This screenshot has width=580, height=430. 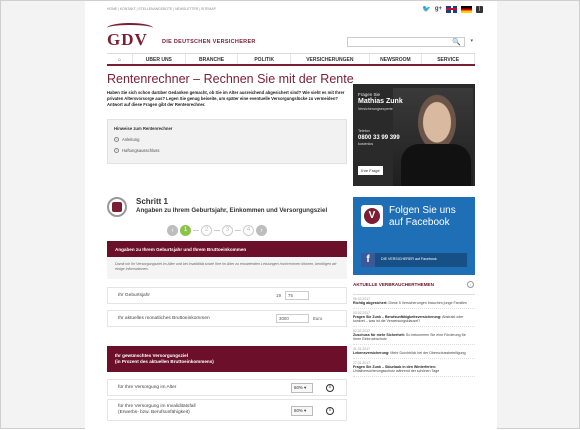 What do you see at coordinates (375, 109) in the screenshot?
I see `promo-role: Versicherungsexperte` at bounding box center [375, 109].